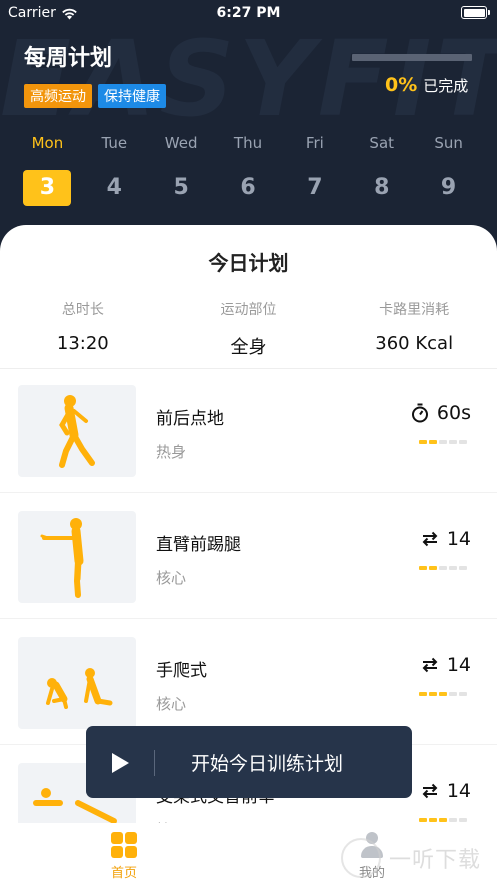  I want to click on day-name: Thu, so click(248, 143).